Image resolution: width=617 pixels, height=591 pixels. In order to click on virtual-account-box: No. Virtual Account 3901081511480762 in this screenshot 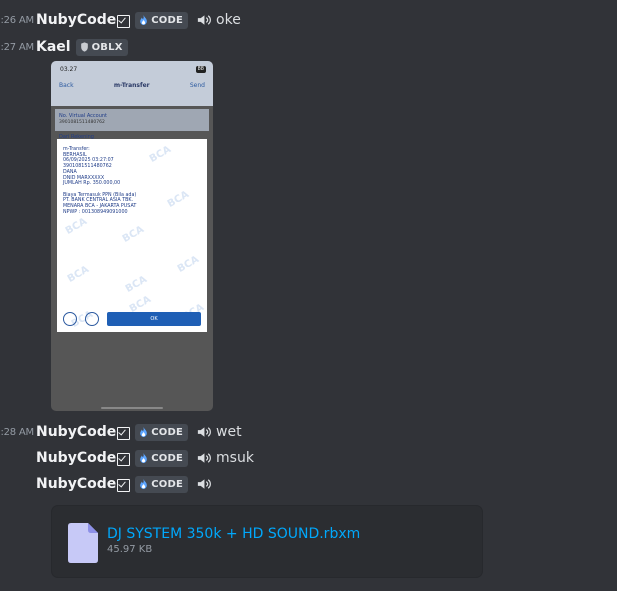, I will do `click(132, 120)`.